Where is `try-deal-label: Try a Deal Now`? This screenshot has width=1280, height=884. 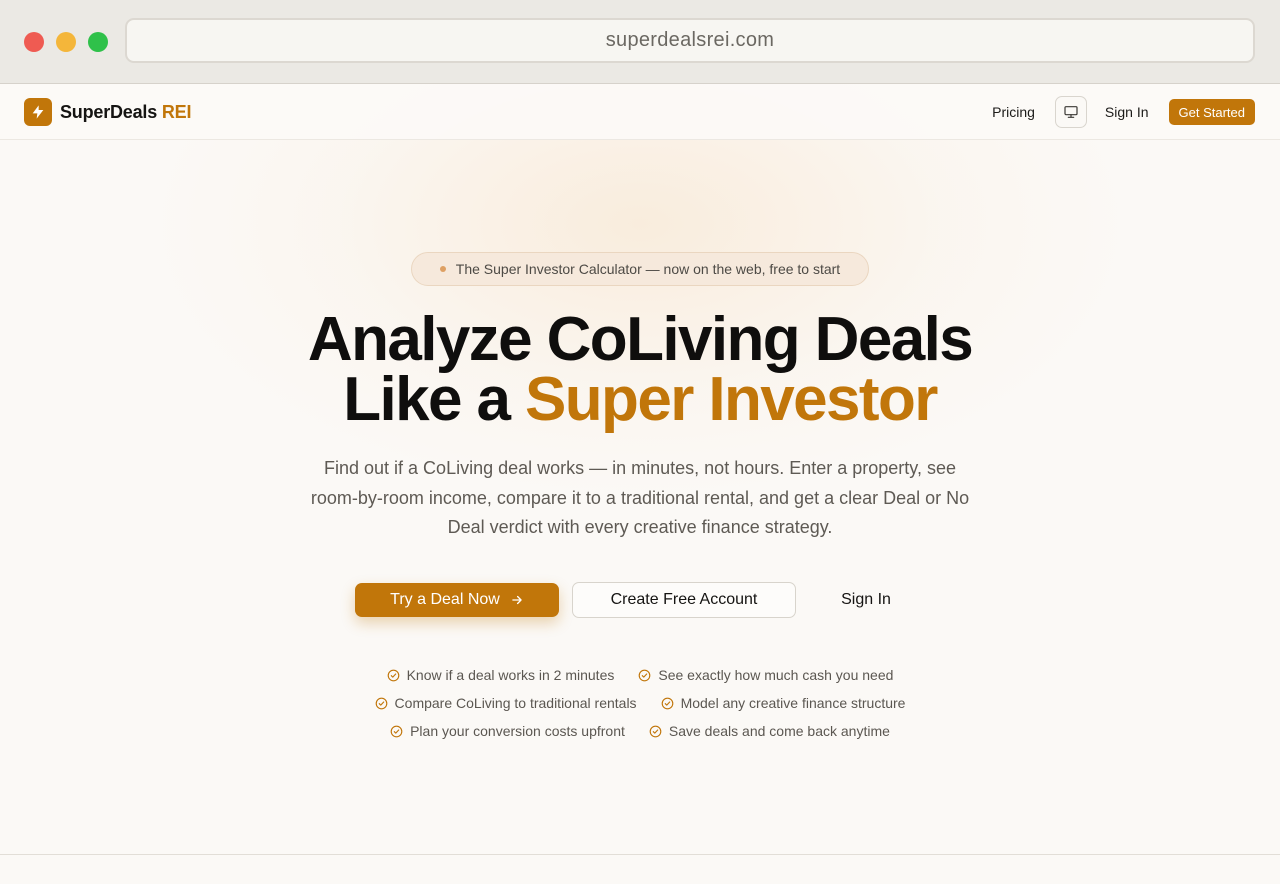 try-deal-label: Try a Deal Now is located at coordinates (445, 599).